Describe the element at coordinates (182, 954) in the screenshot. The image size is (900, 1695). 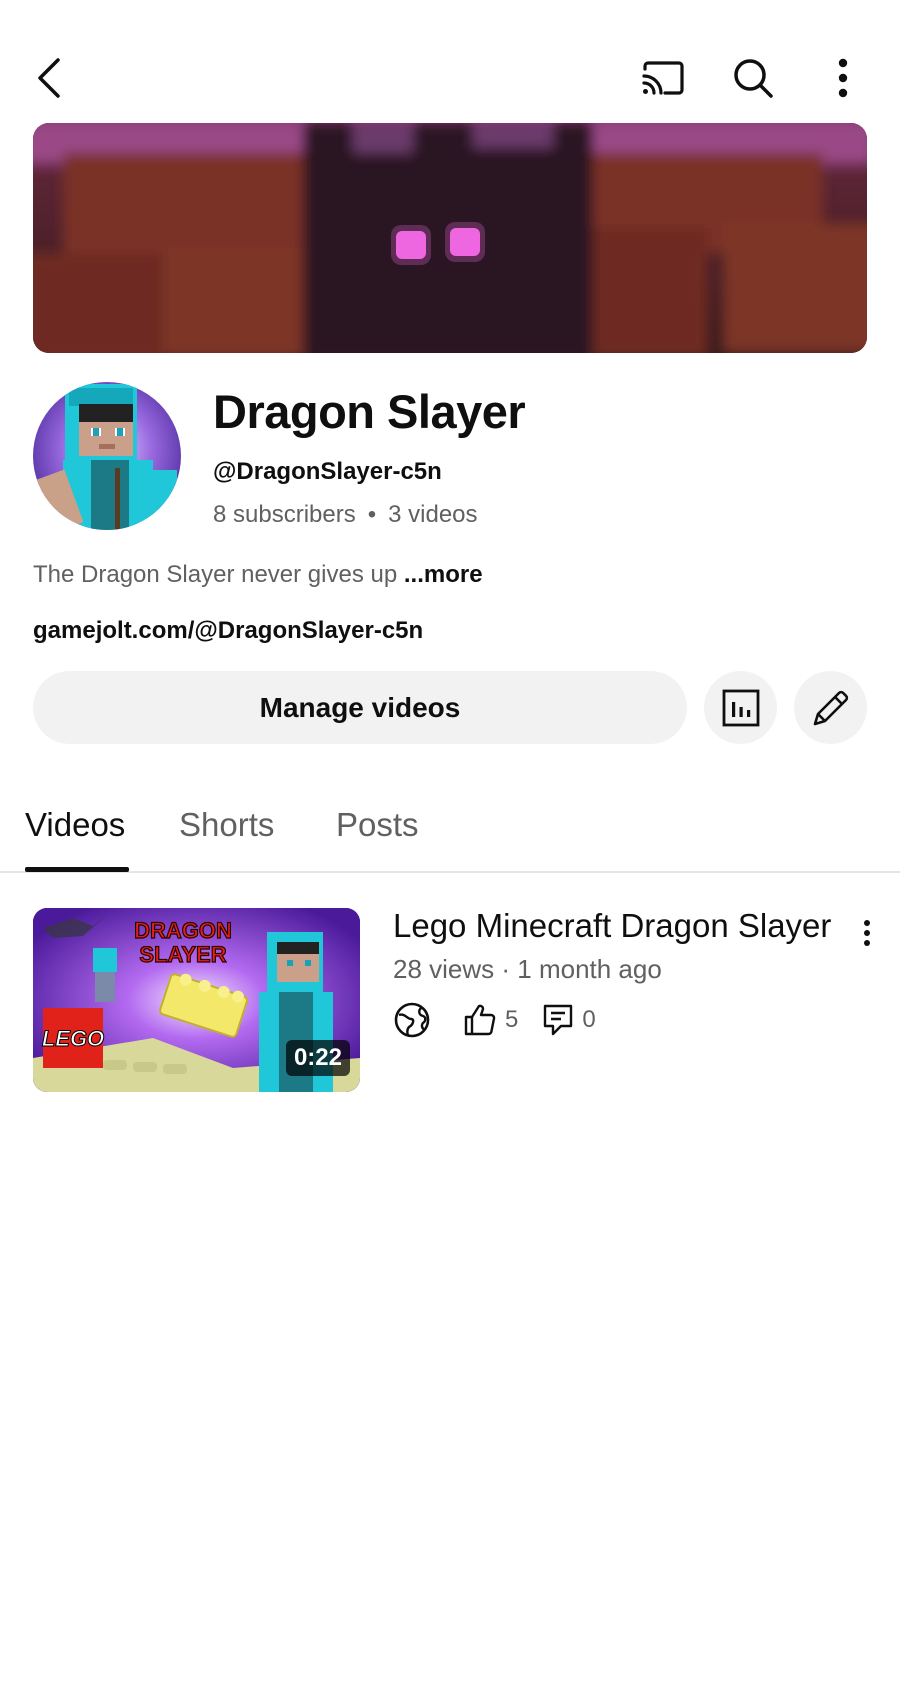
I see `thumb-title-line2: SLAYER` at that location.